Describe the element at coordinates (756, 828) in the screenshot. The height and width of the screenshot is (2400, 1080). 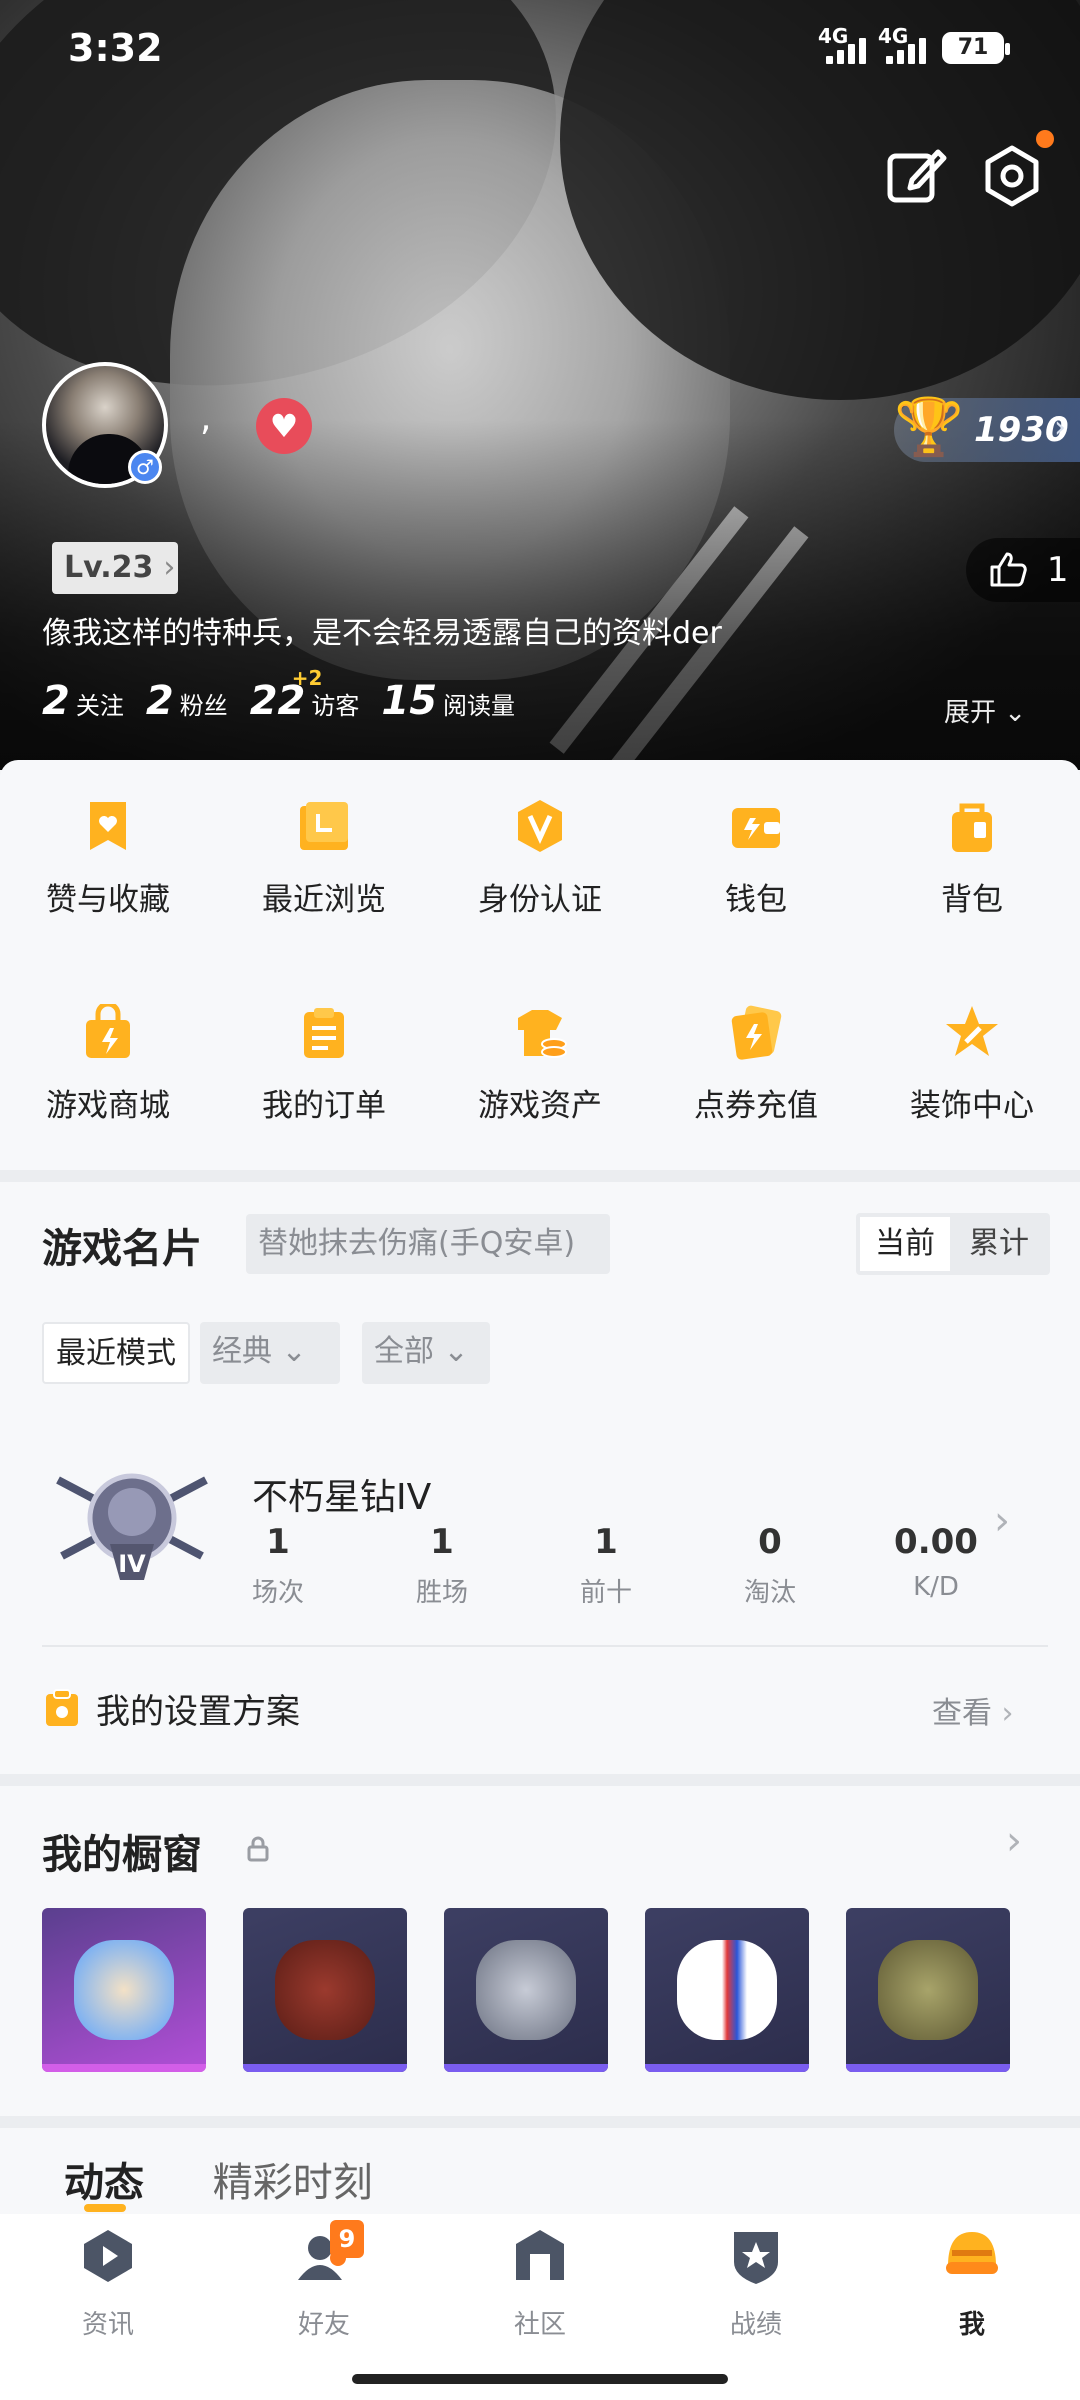
I see `wallet-icon` at that location.